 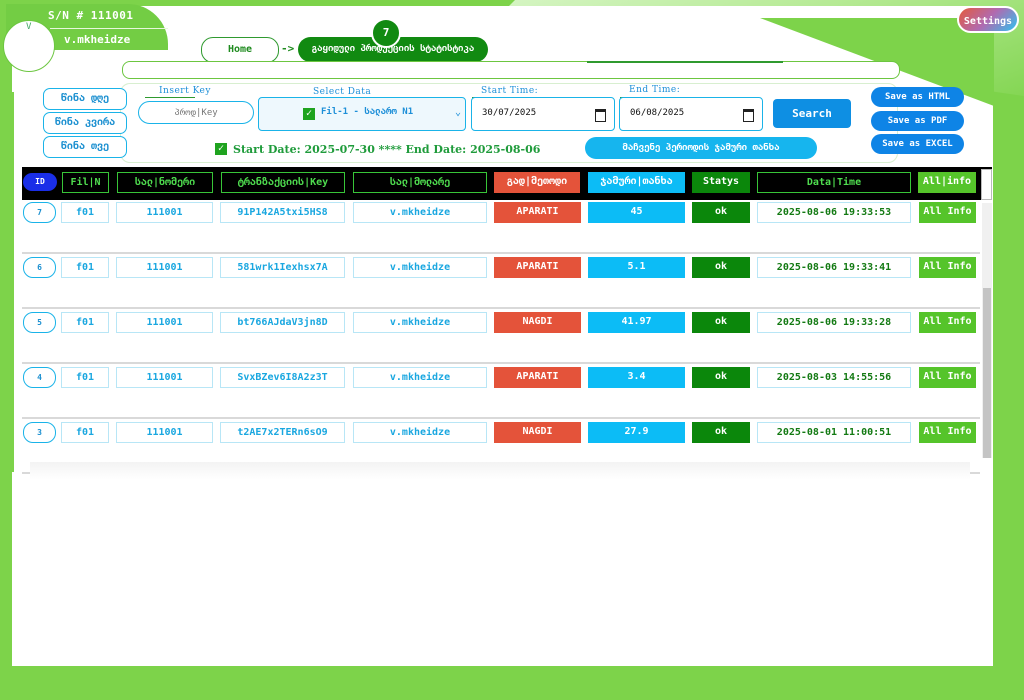 What do you see at coordinates (636, 212) in the screenshot?
I see `row-total: 45` at bounding box center [636, 212].